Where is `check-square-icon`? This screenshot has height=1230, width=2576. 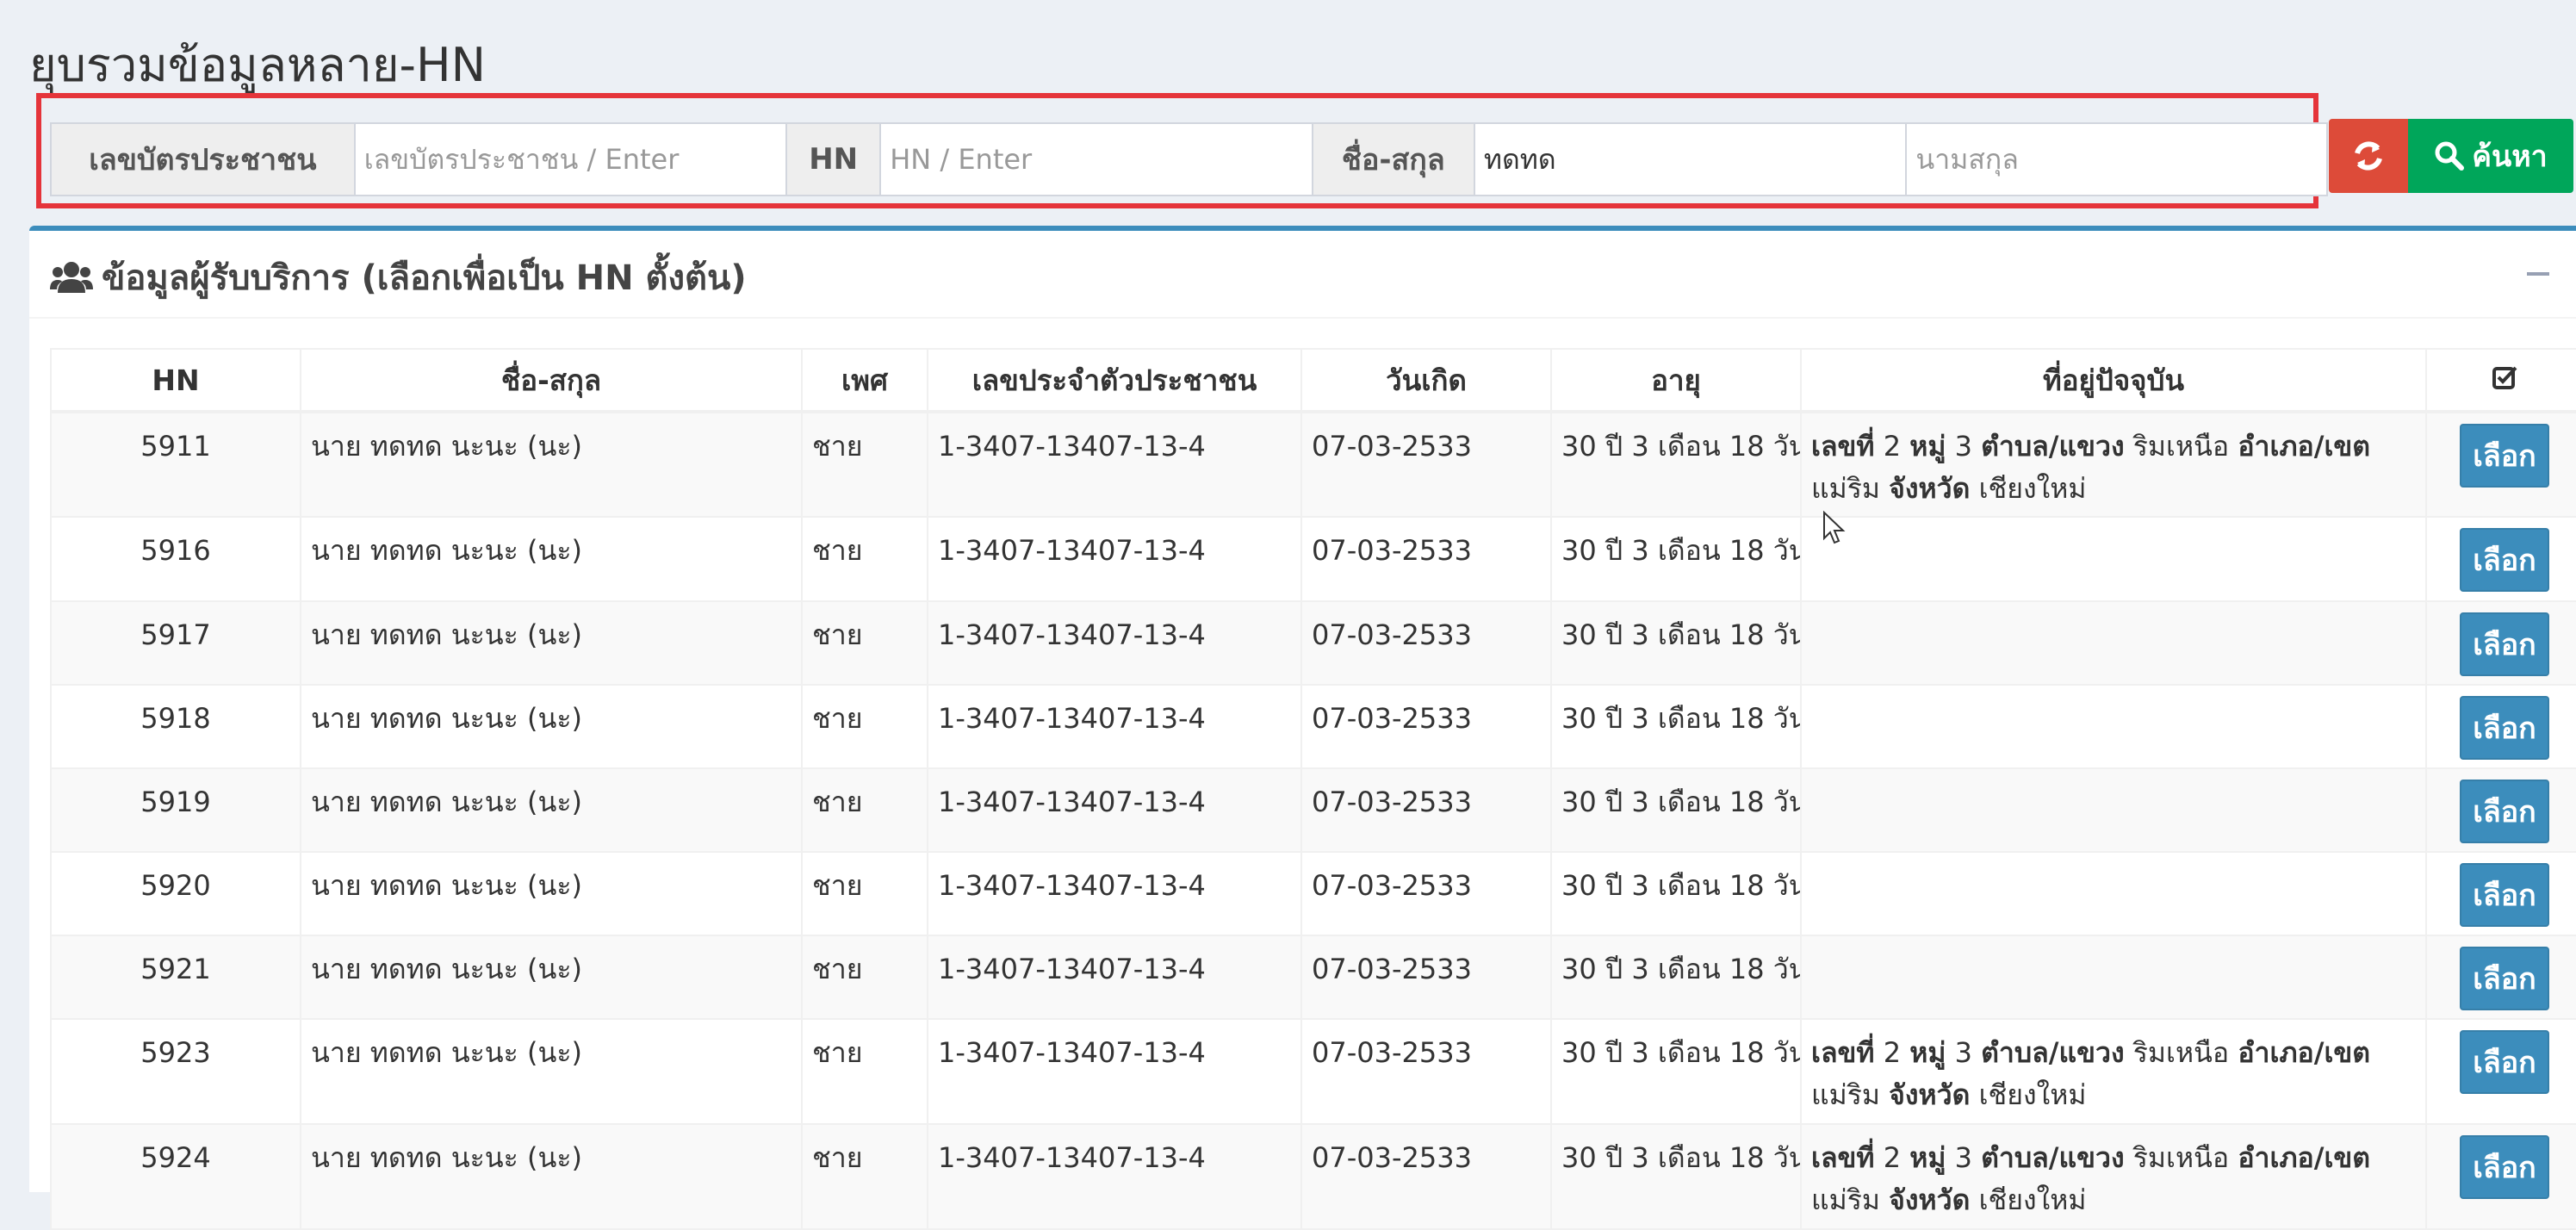
check-square-icon is located at coordinates (2504, 377).